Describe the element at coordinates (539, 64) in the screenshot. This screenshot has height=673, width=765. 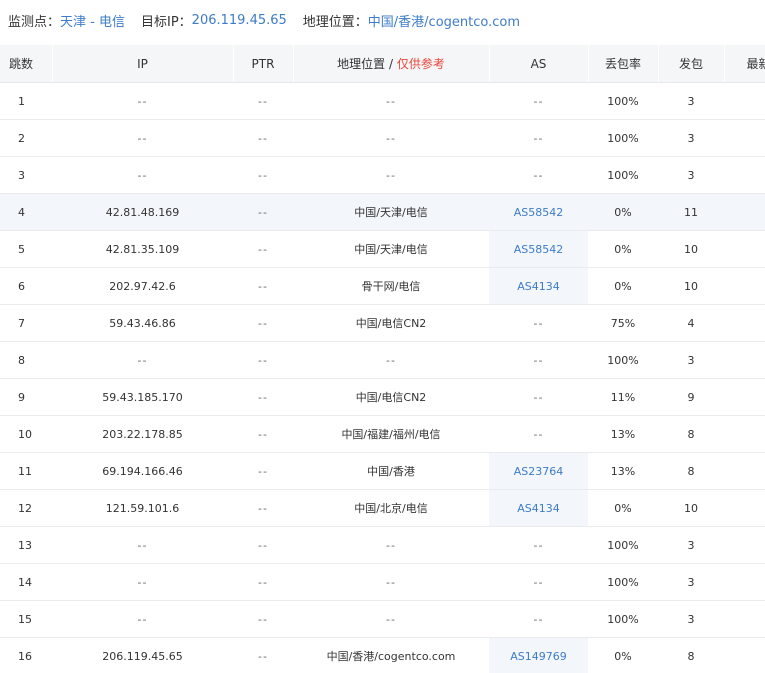
I see `header-as: AS` at that location.